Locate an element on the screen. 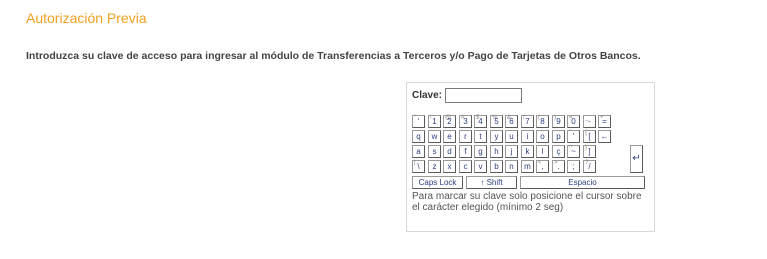 The height and width of the screenshot is (259, 767). keyboard-key: g is located at coordinates (480, 151).